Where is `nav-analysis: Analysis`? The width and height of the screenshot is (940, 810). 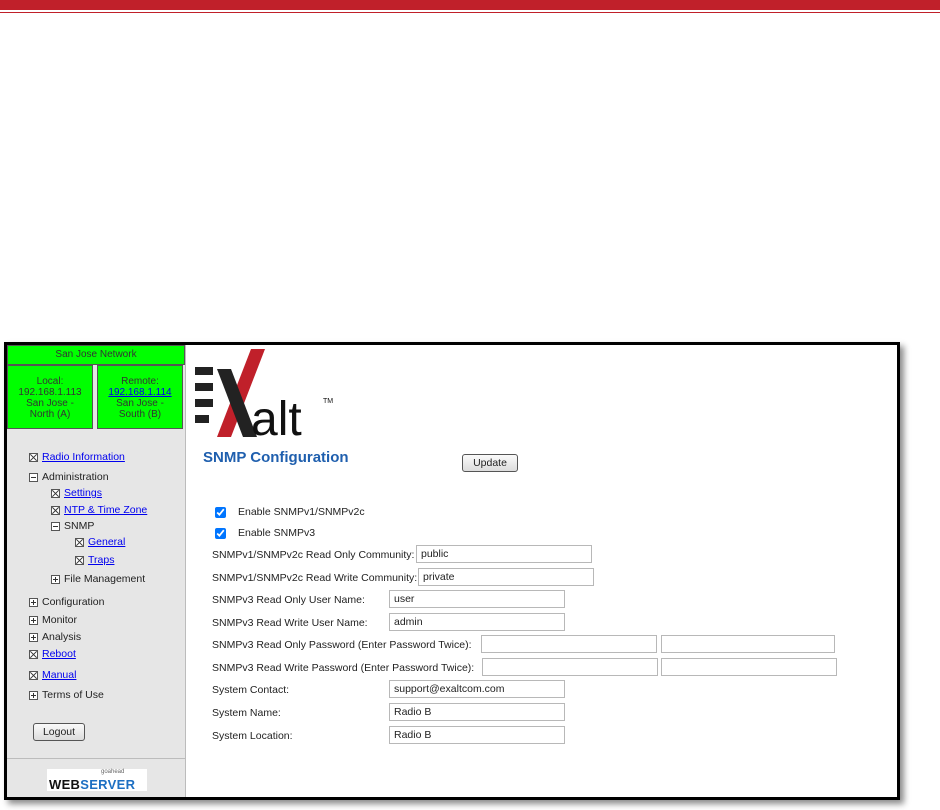
nav-analysis: Analysis is located at coordinates (55, 637).